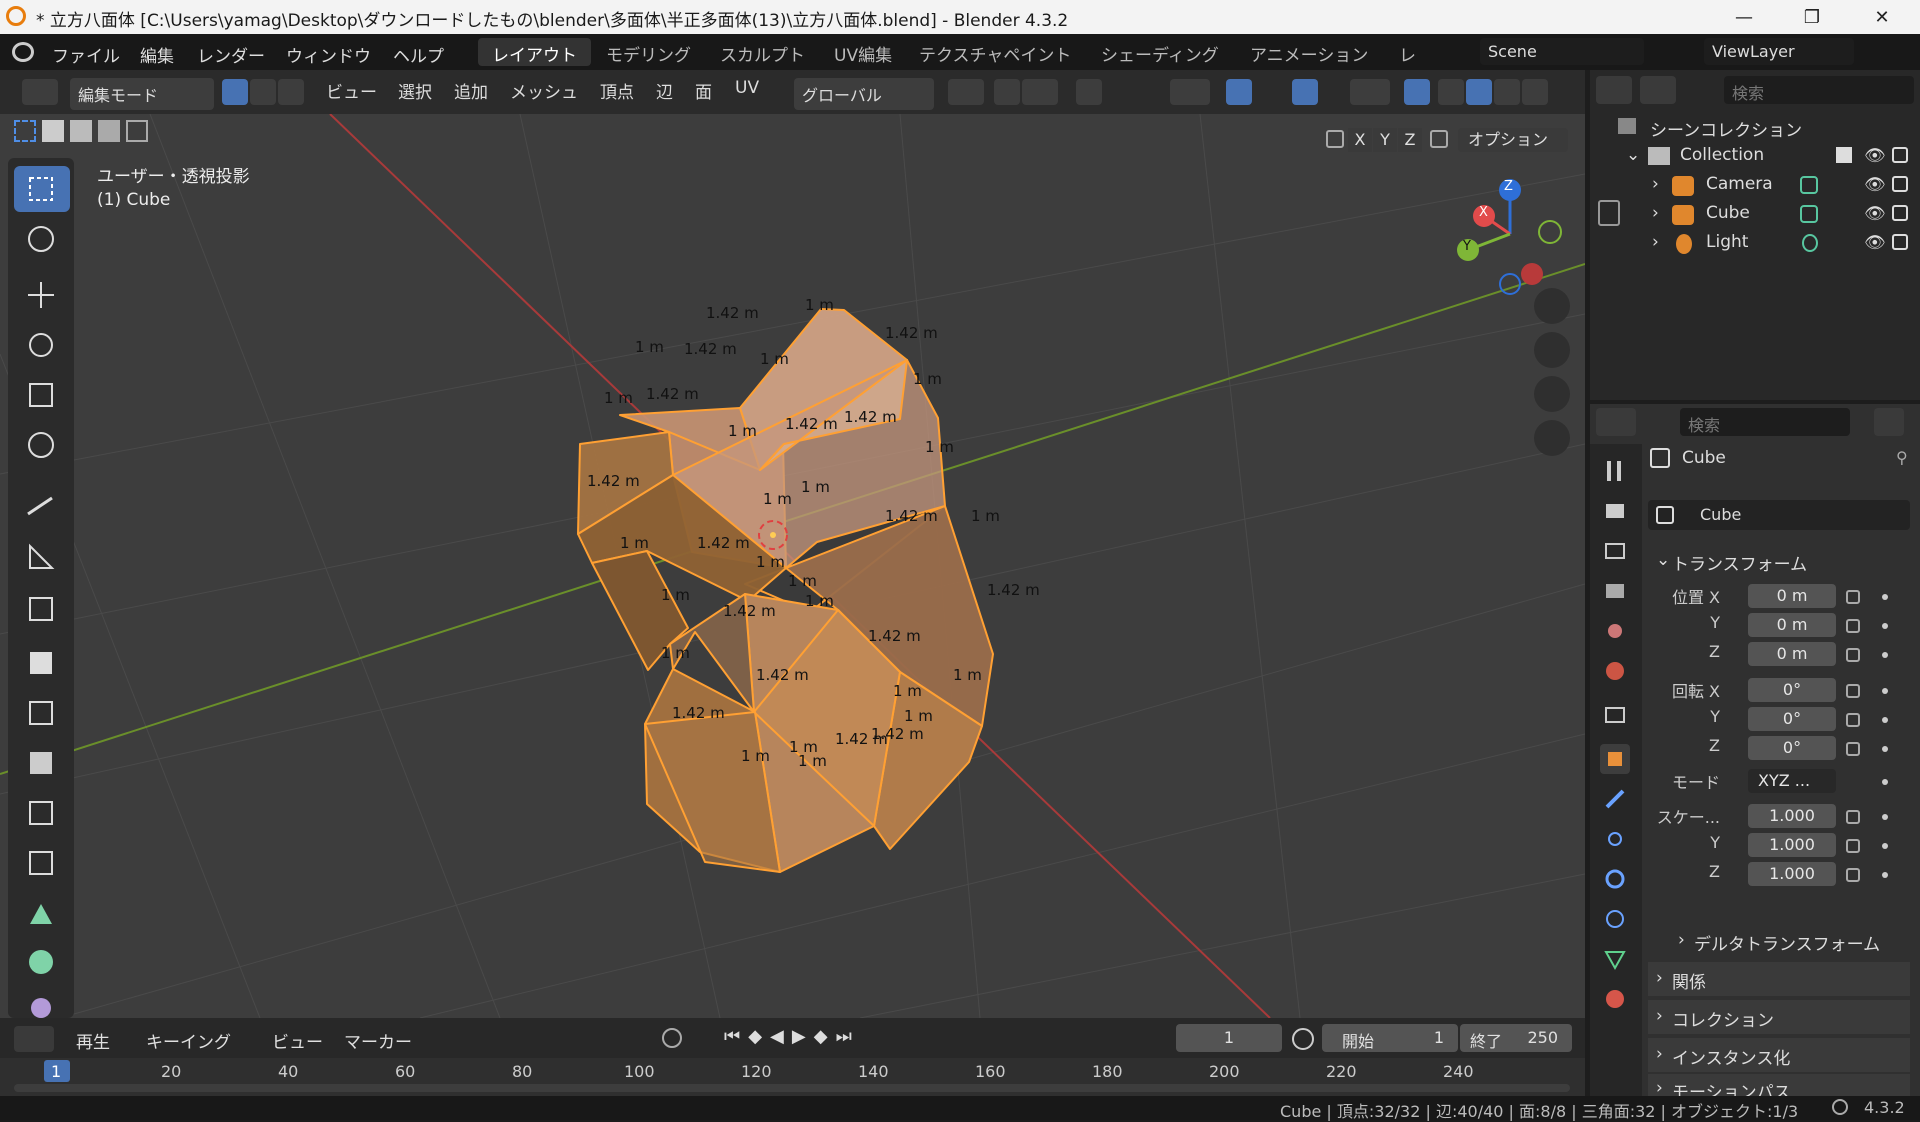 The width and height of the screenshot is (1920, 1122). I want to click on output-tab-icon, so click(1615, 551).